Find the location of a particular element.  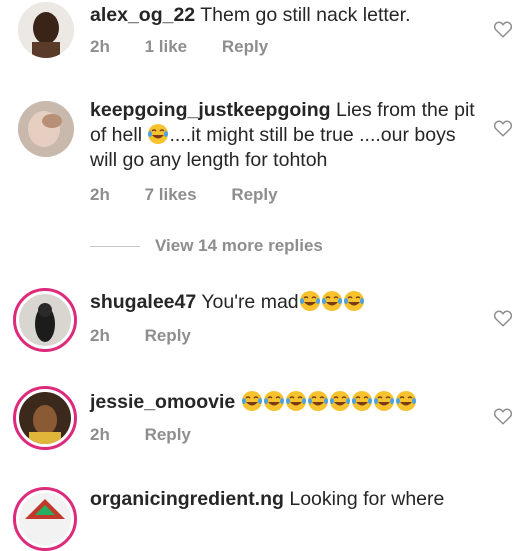

view-more-replies-button: View 14 more replies is located at coordinates (206, 246).